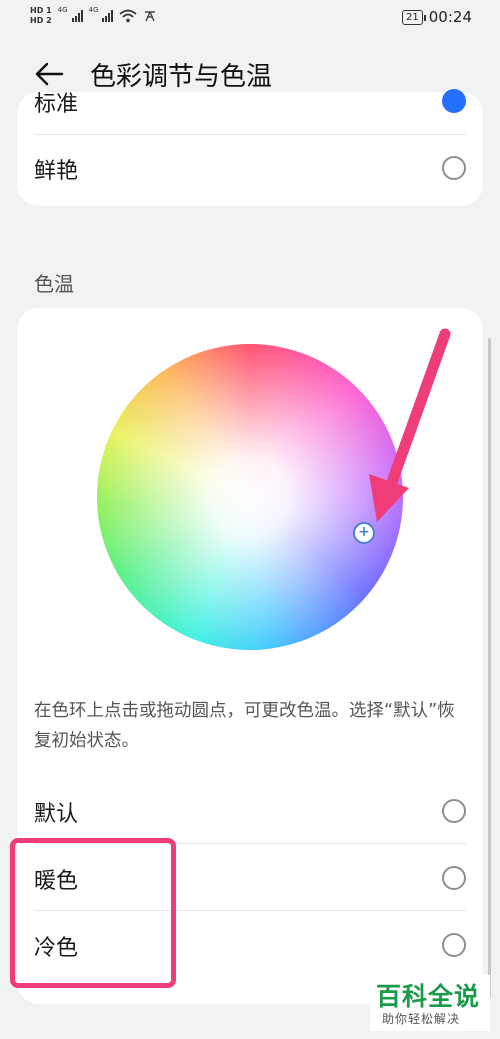  Describe the element at coordinates (450, 17) in the screenshot. I see `clock: 00:24` at that location.